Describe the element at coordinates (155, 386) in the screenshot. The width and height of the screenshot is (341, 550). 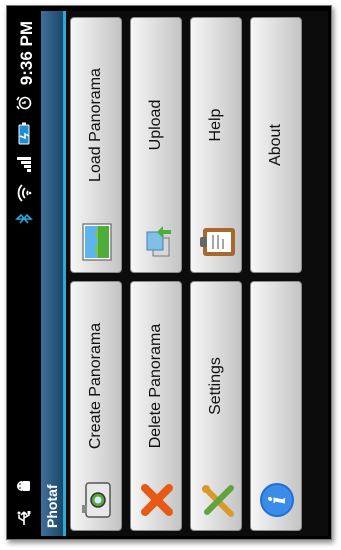
I see `delete-panorama-label: Delete Panorama` at that location.